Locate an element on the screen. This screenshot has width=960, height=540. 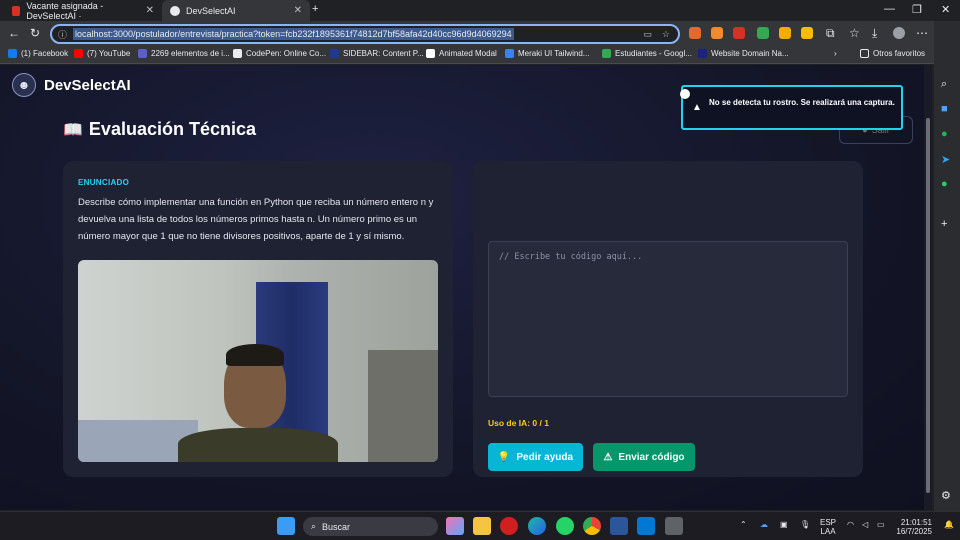
reload-icon: ↻ is located at coordinates (35, 33).